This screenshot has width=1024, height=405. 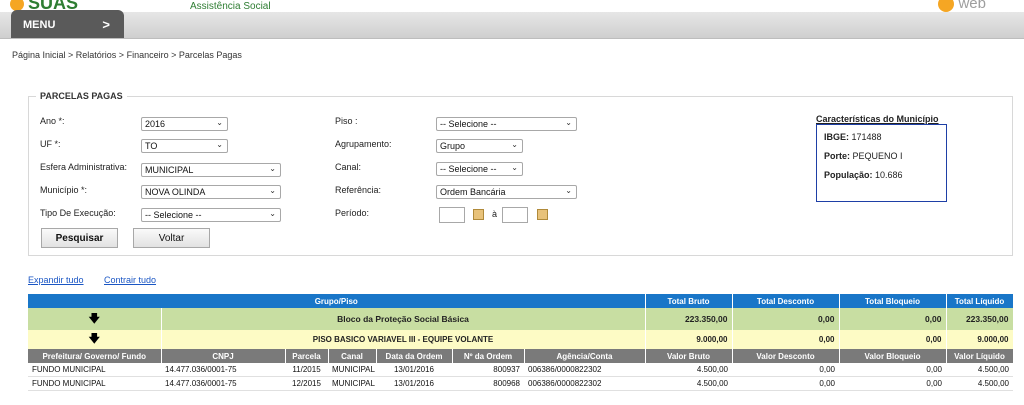 What do you see at coordinates (223, 356) in the screenshot?
I see `col-cnpj: CNPJ` at bounding box center [223, 356].